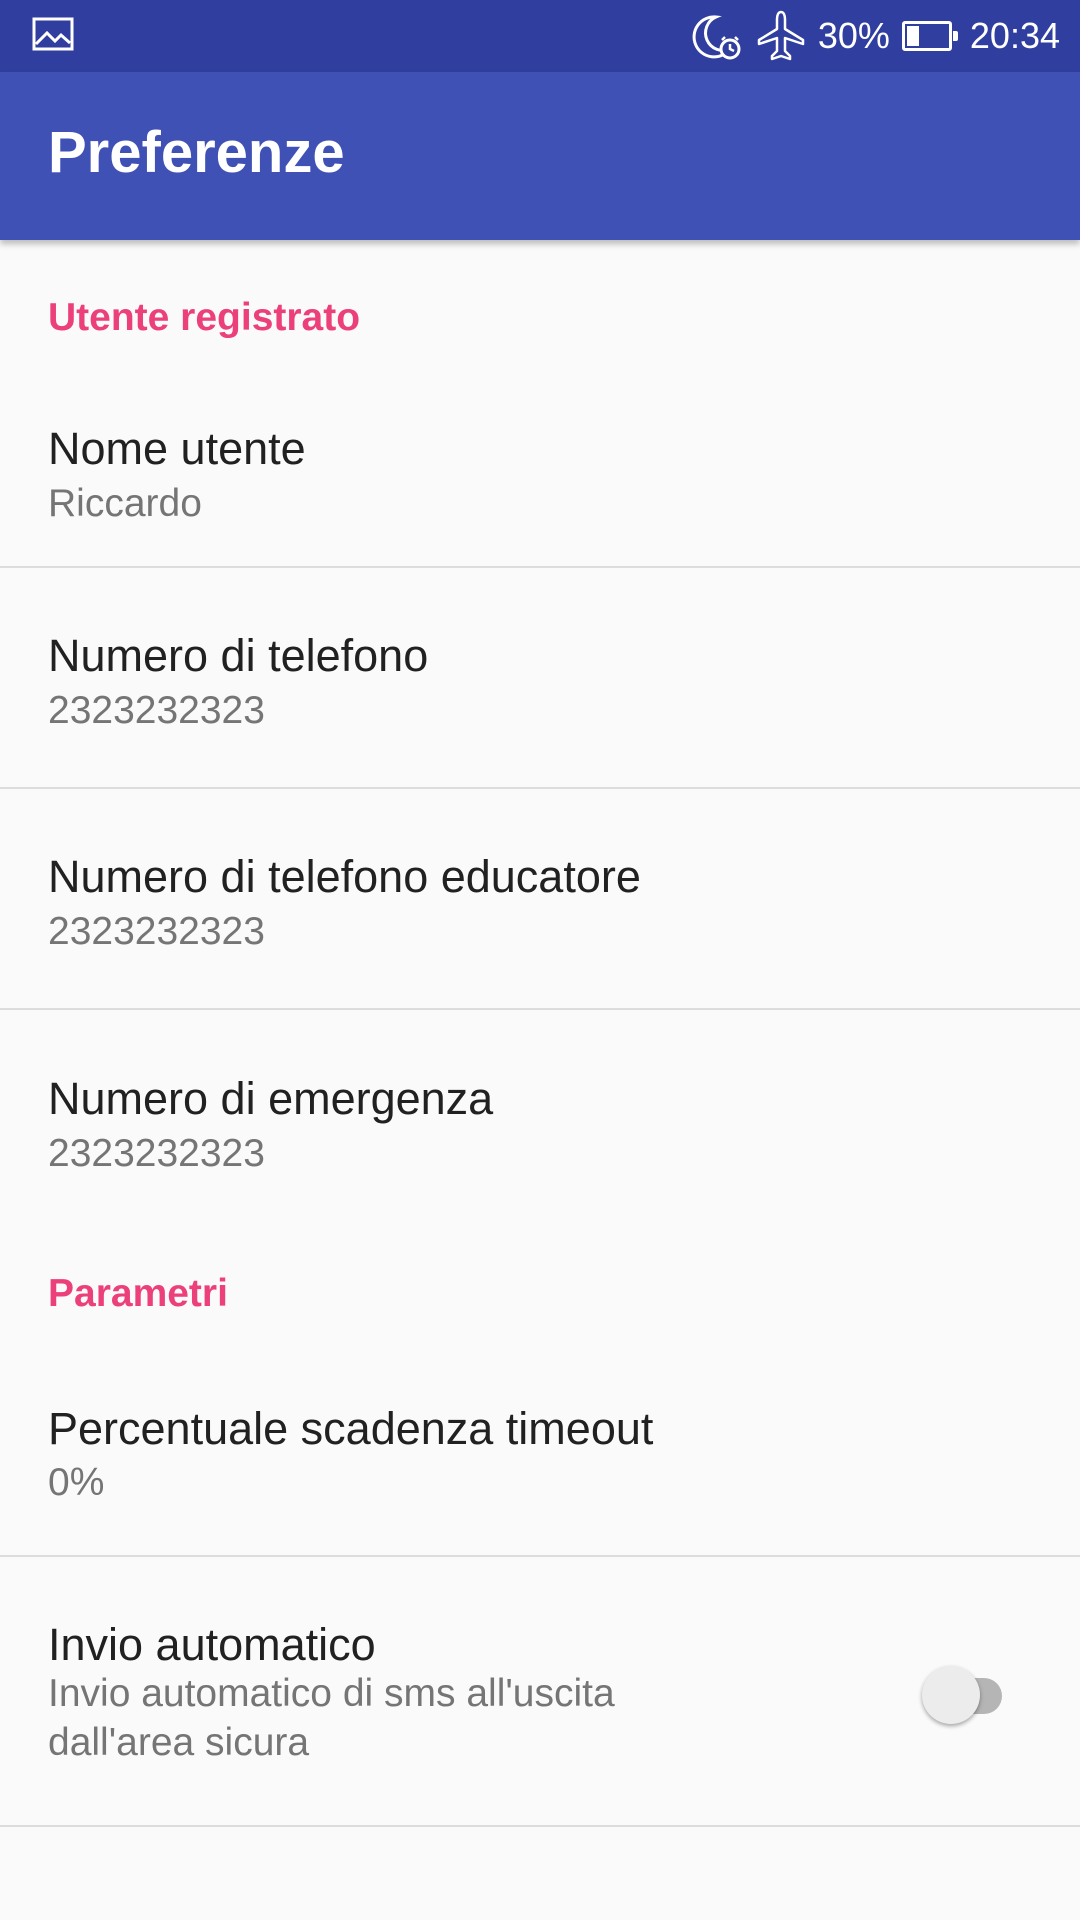 The height and width of the screenshot is (1920, 1080). I want to click on pref-title: Numero di emergenza, so click(271, 1098).